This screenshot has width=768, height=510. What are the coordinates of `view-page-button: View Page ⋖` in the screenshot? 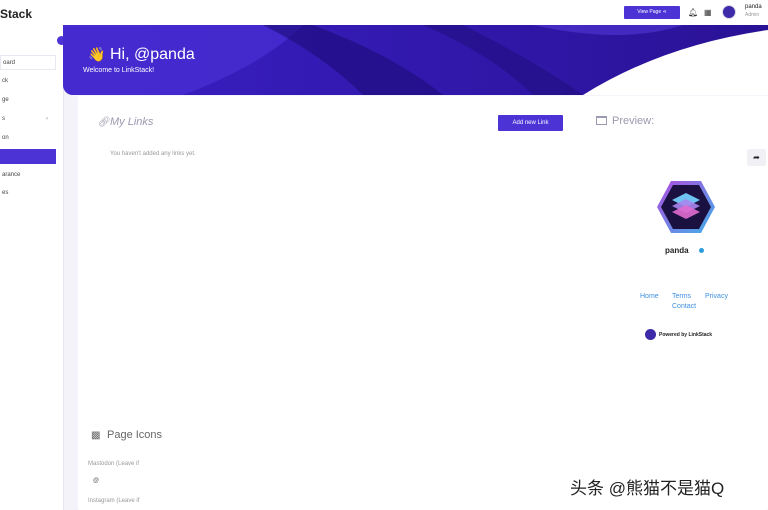 It's located at (652, 12).